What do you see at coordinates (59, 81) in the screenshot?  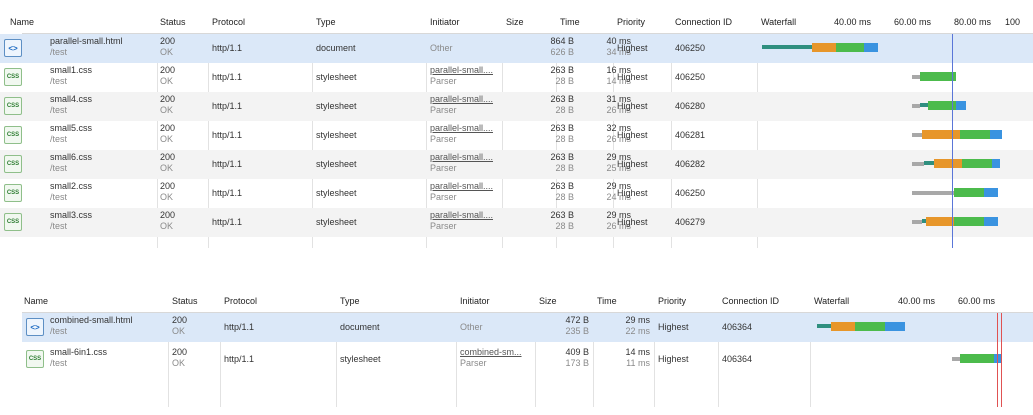 I see `request-name-sub: /test` at bounding box center [59, 81].